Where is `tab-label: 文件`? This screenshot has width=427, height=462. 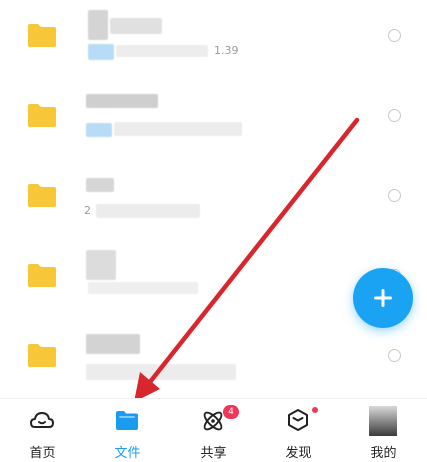 tab-label: 文件 is located at coordinates (127, 453).